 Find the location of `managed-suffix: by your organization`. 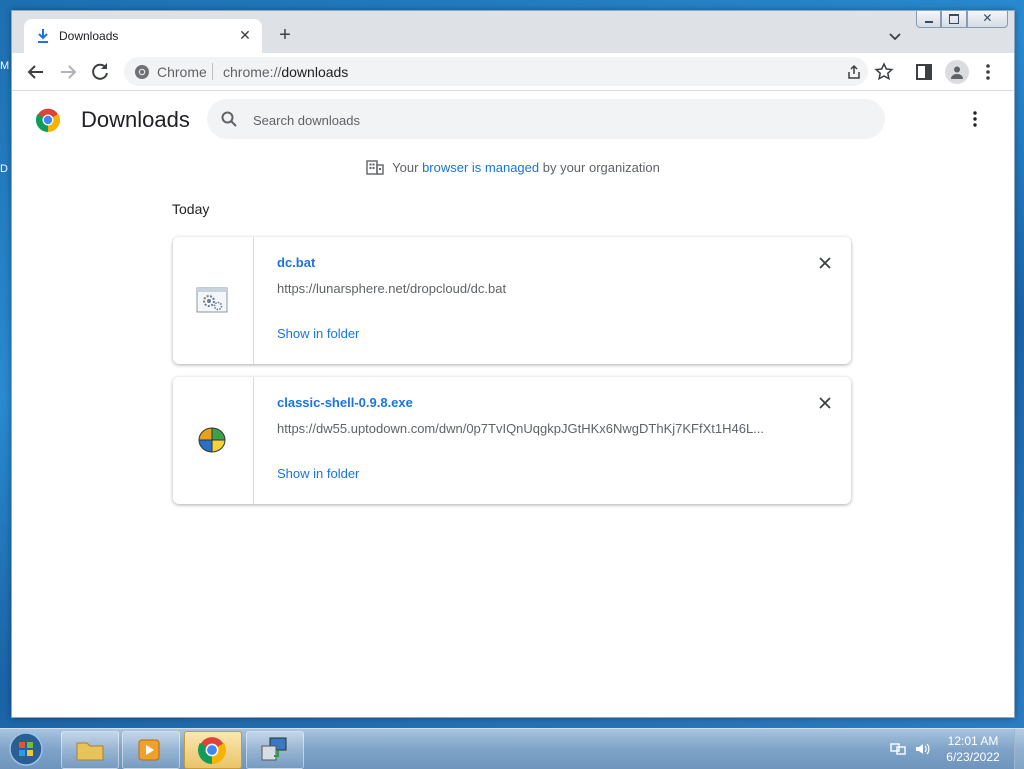

managed-suffix: by your organization is located at coordinates (599, 167).